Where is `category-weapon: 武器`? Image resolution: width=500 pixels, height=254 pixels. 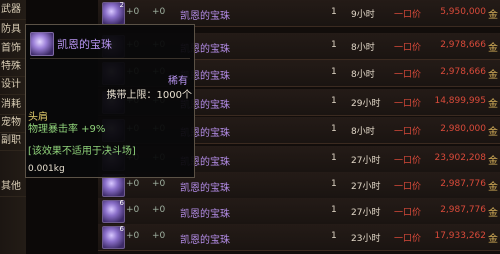 category-weapon: 武器 is located at coordinates (13, 10).